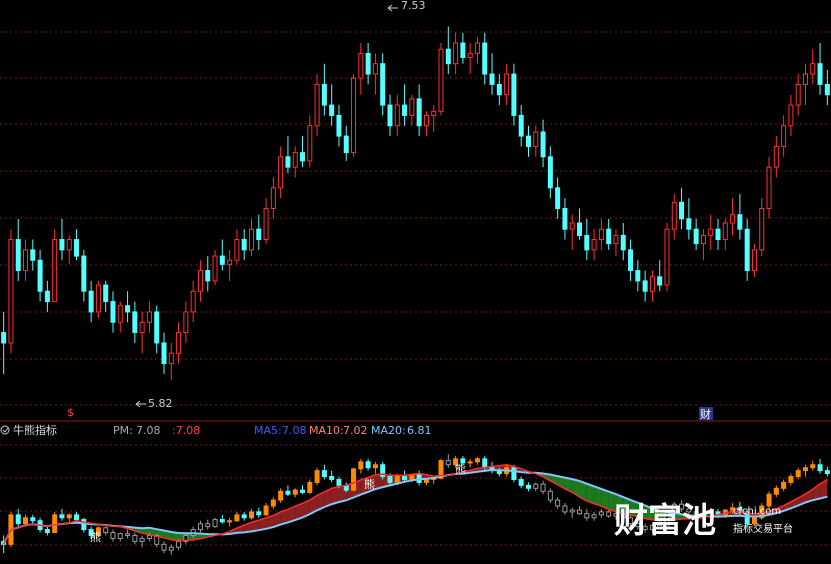  What do you see at coordinates (413, 6) in the screenshot?
I see `high-price-label: 7.53` at bounding box center [413, 6].